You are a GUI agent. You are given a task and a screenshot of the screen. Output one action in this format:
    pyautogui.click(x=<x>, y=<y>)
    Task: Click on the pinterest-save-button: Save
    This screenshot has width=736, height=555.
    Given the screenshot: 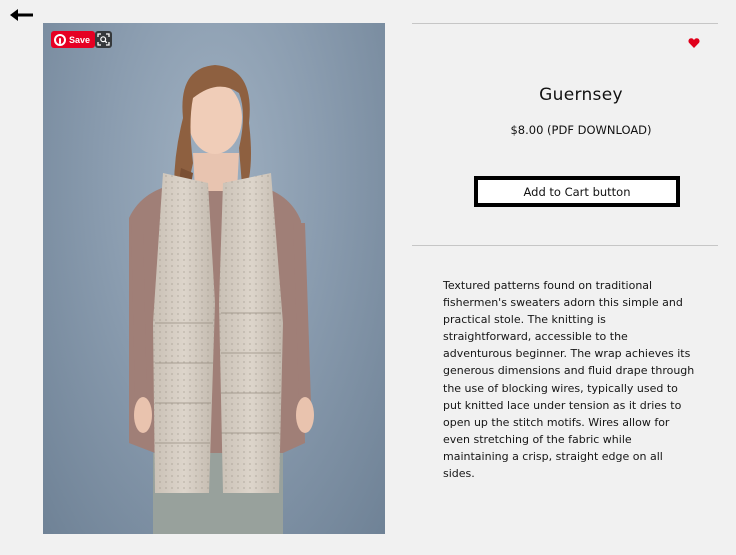 What is the action you would take?
    pyautogui.click(x=73, y=39)
    